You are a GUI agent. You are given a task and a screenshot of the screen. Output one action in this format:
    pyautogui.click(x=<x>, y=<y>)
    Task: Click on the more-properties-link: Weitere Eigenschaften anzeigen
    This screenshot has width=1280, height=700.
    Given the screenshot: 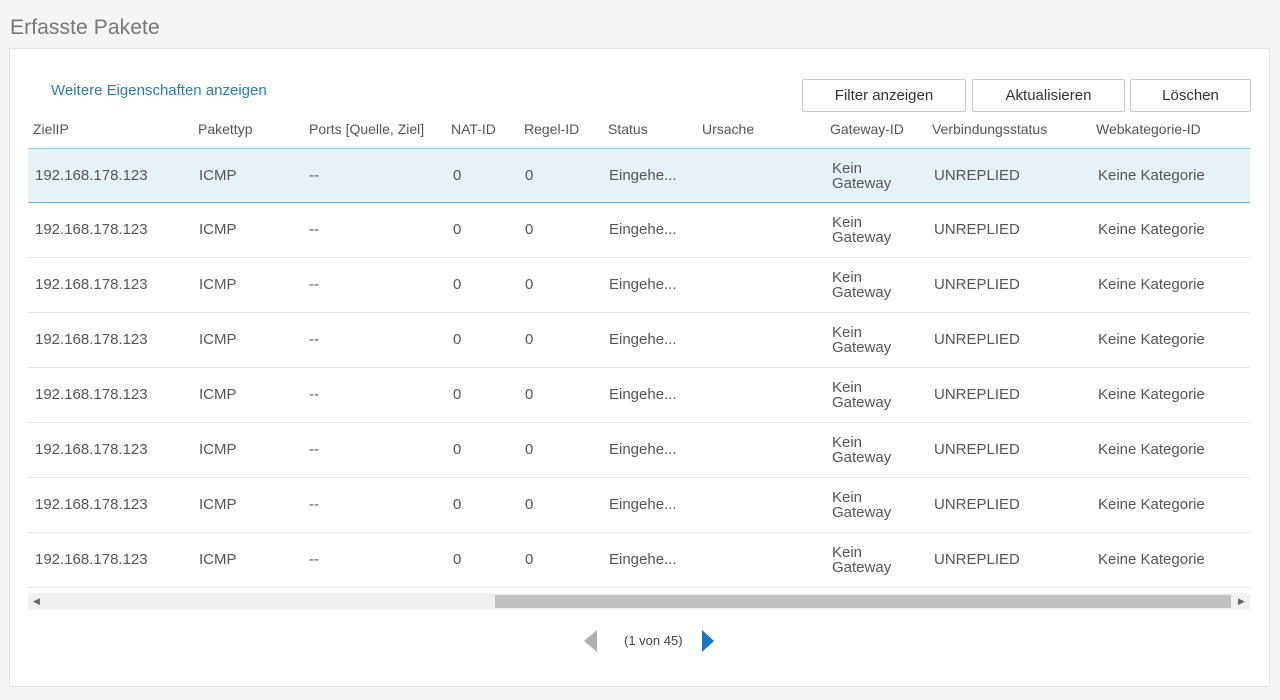 What is the action you would take?
    pyautogui.click(x=159, y=90)
    